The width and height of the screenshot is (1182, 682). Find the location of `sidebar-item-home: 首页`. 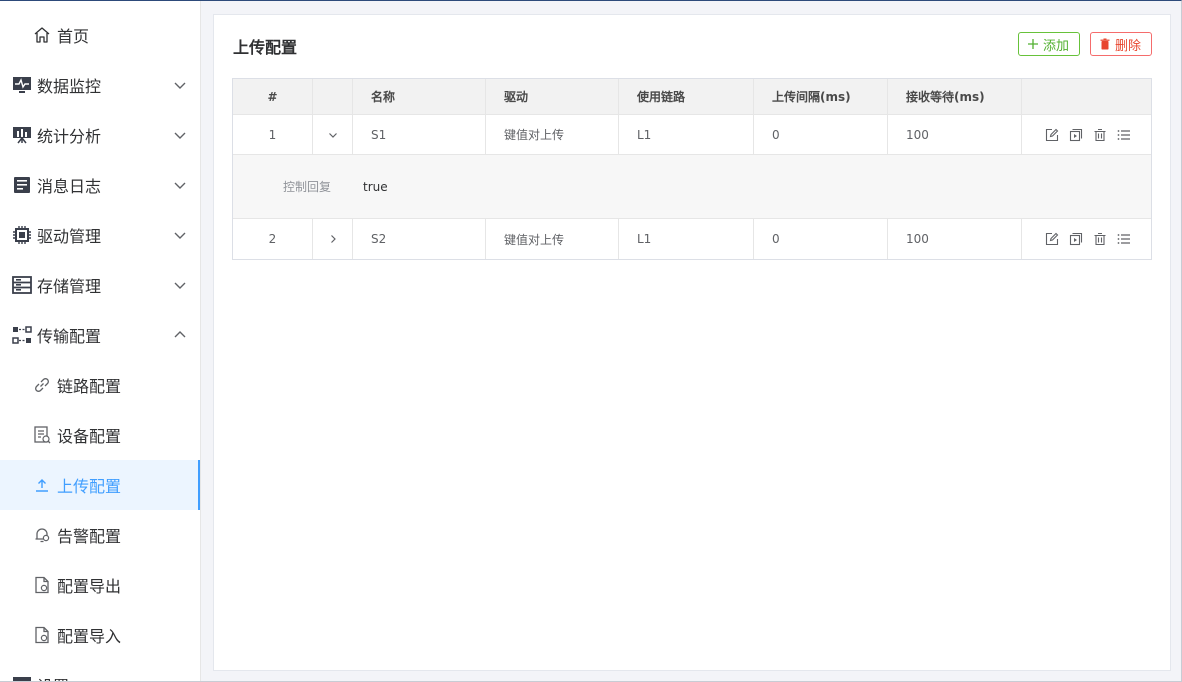

sidebar-item-home: 首页 is located at coordinates (100, 35).